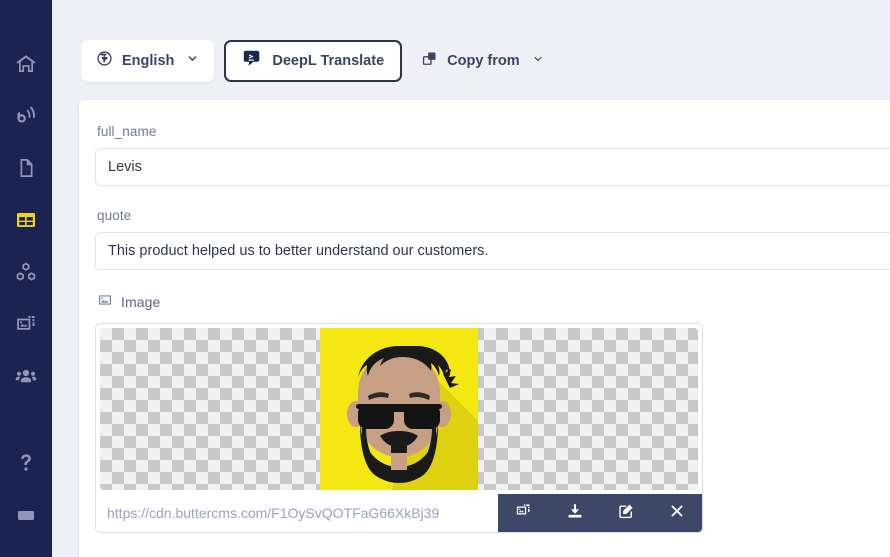 The image size is (890, 557). I want to click on copy-from-button: Copy from, so click(482, 61).